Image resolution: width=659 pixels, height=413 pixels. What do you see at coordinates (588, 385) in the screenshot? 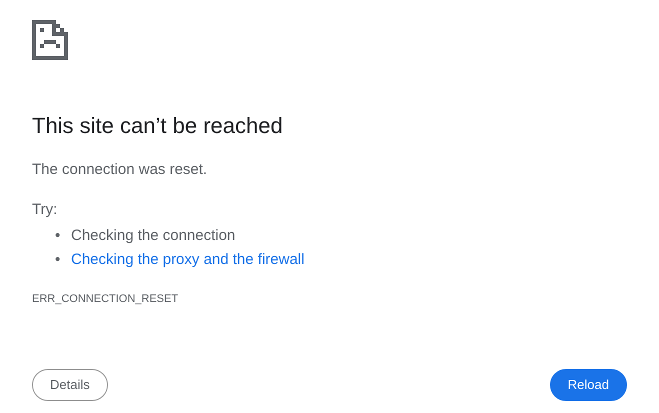
I see `reload-button: Reload` at bounding box center [588, 385].